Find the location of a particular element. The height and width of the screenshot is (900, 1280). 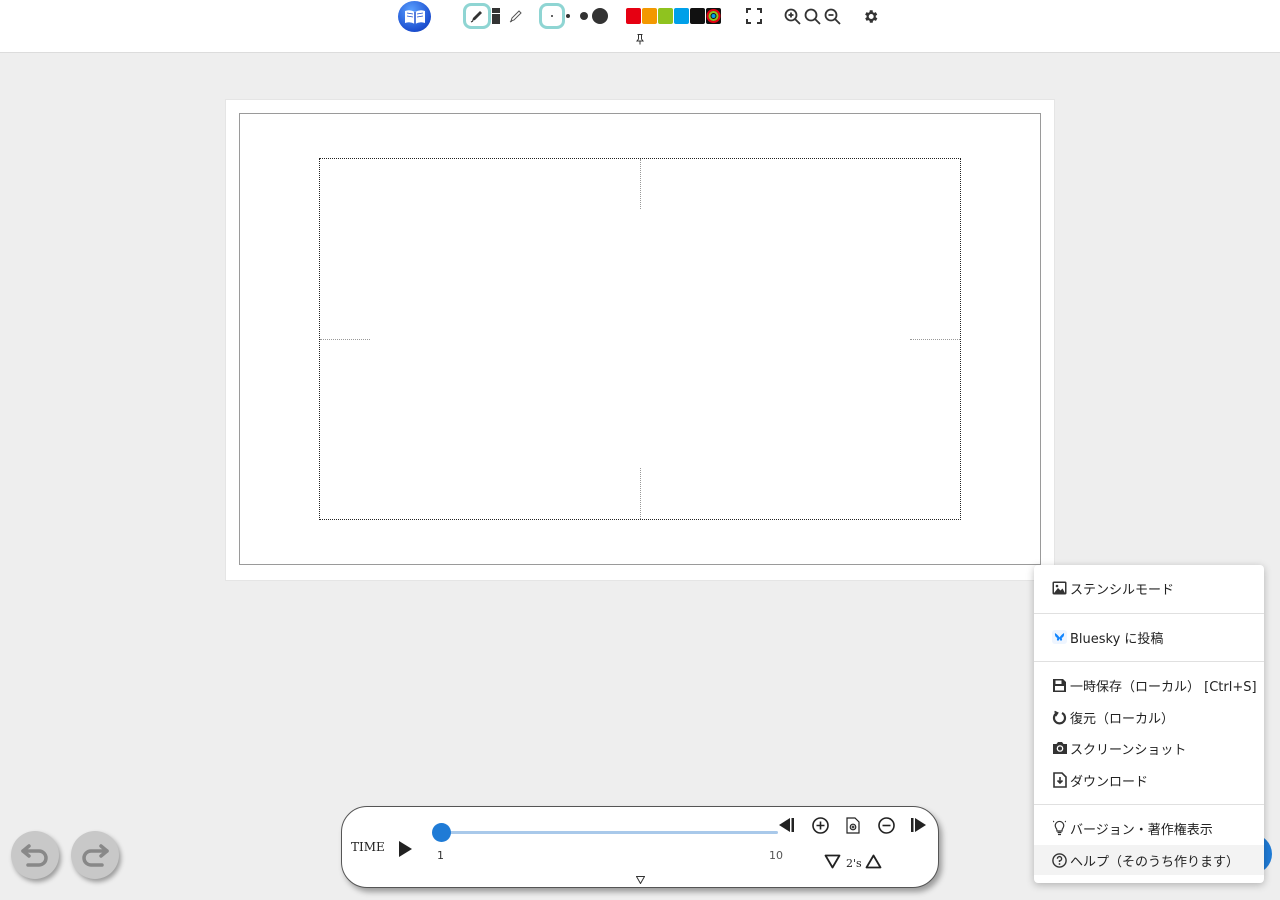

undo-button is located at coordinates (35, 855).